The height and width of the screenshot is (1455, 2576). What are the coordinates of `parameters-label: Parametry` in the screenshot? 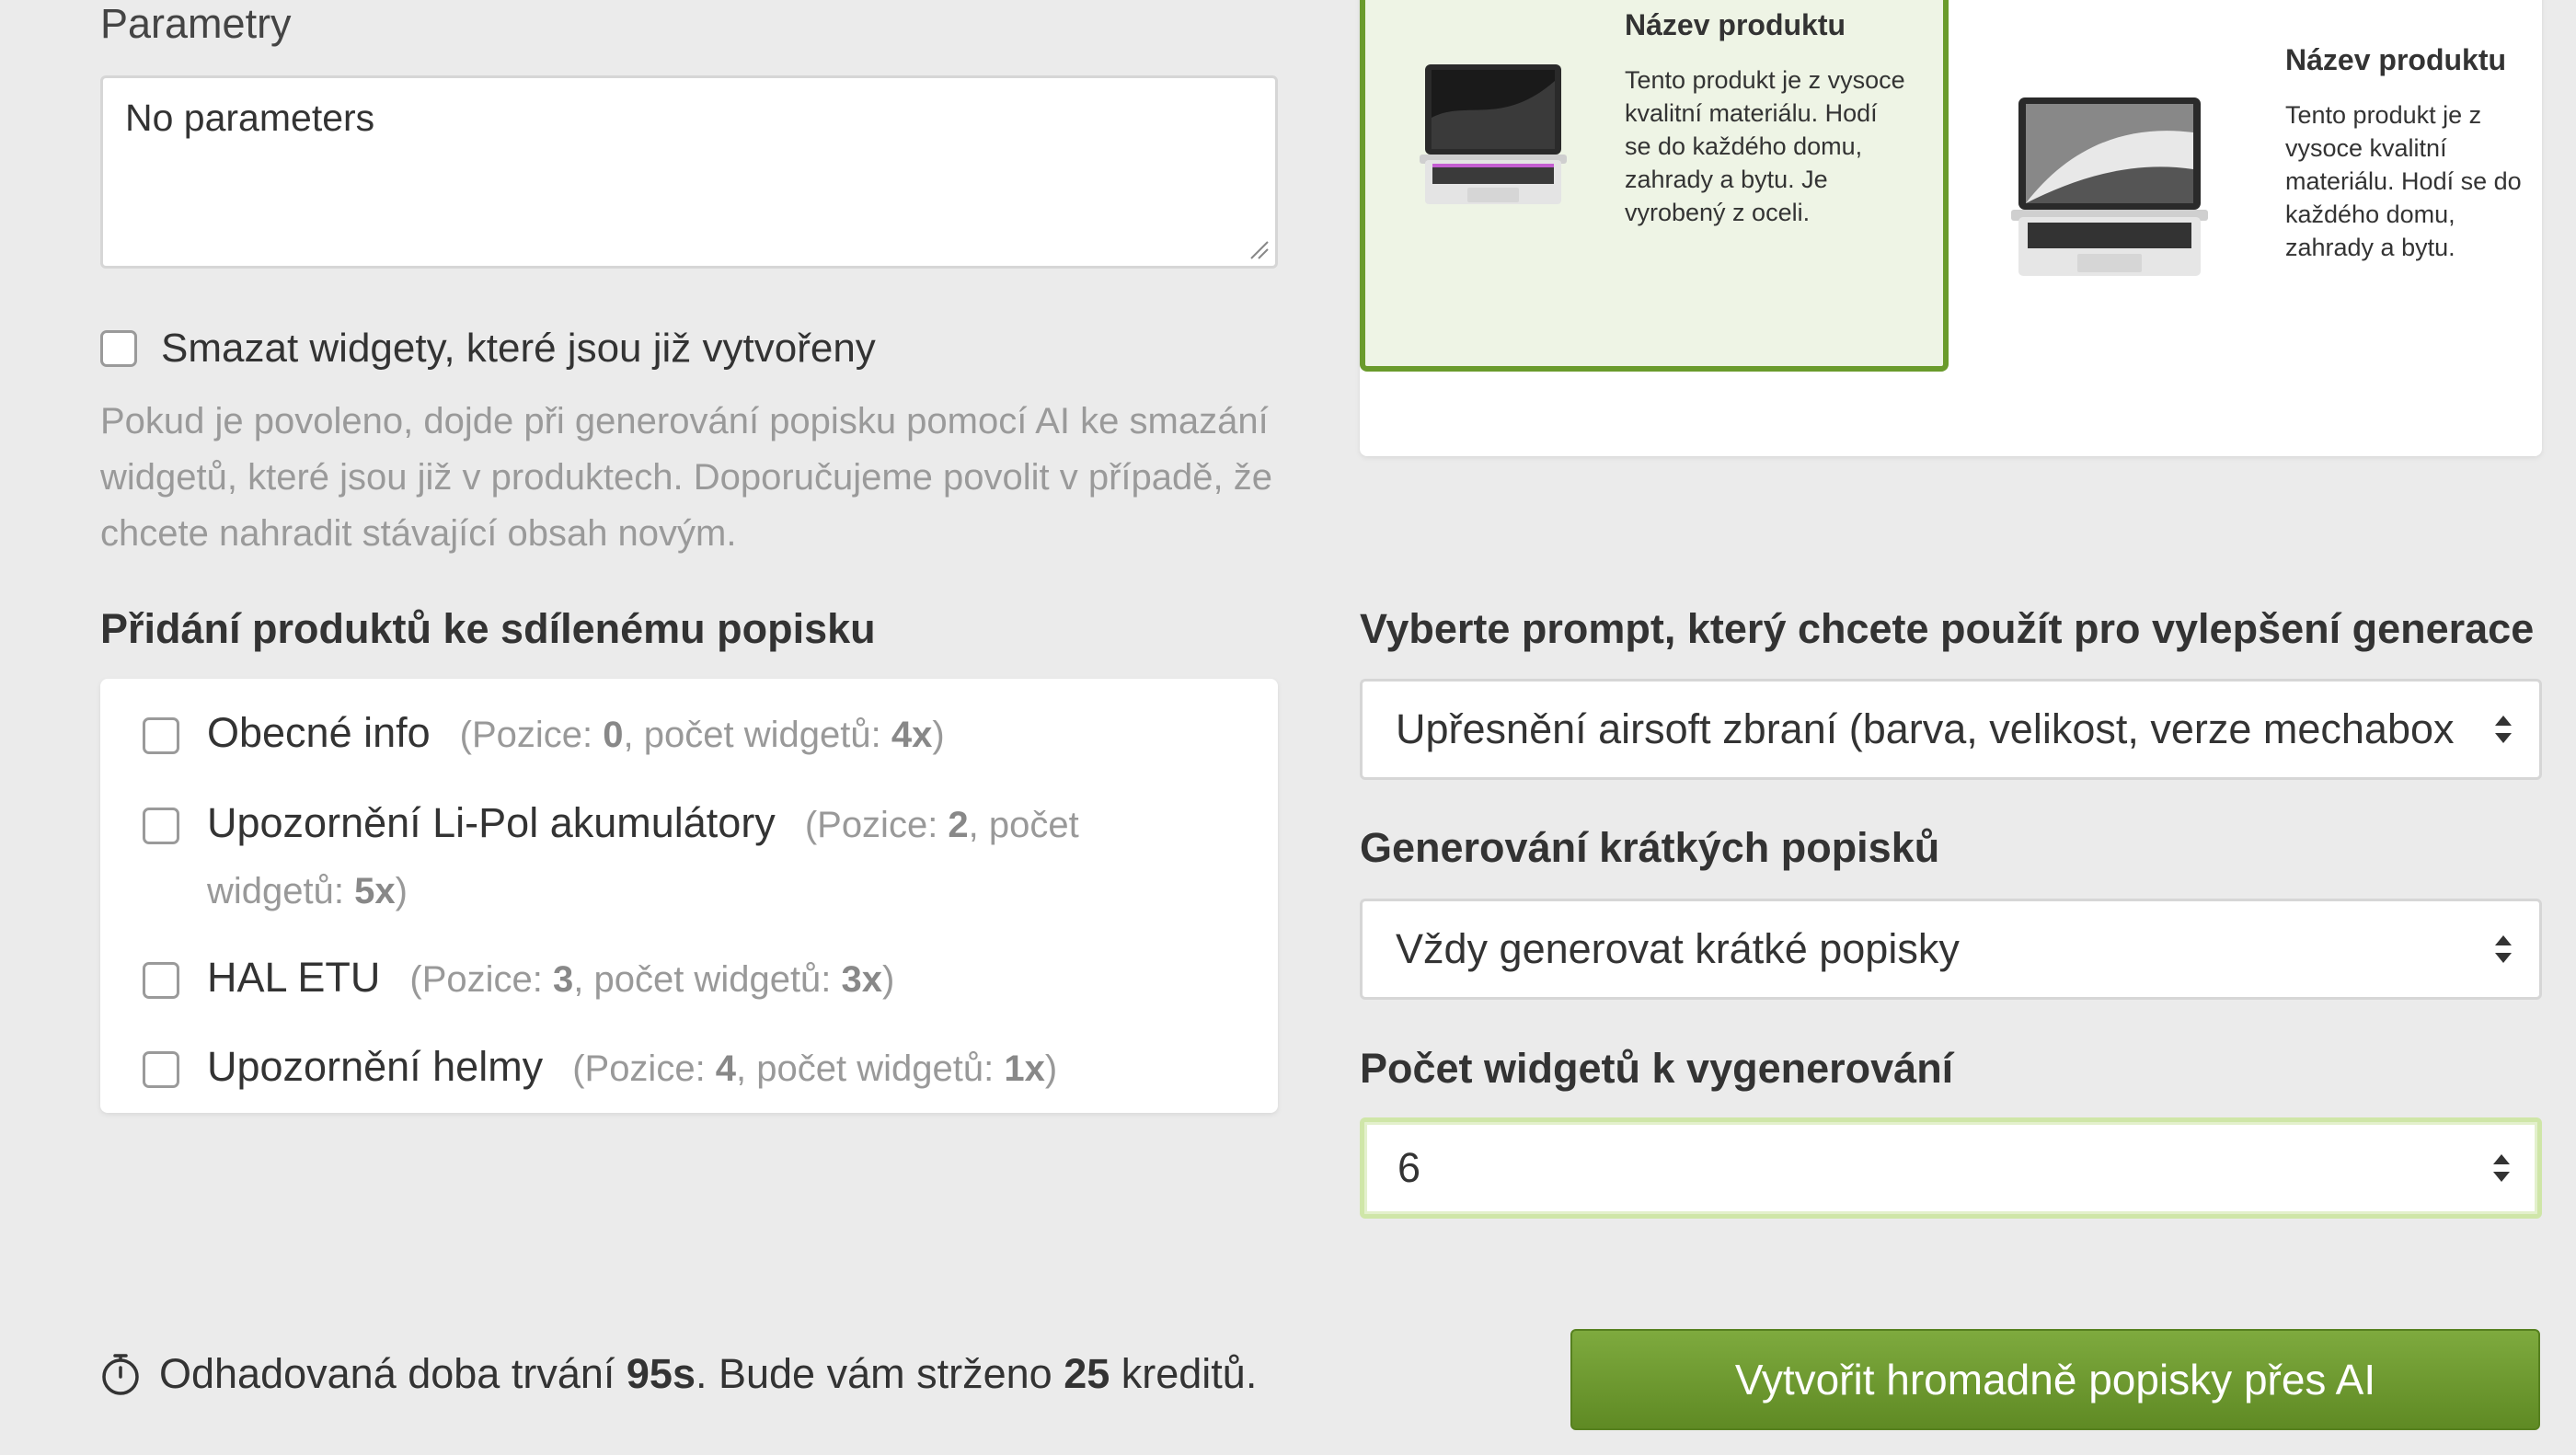 It's located at (196, 23).